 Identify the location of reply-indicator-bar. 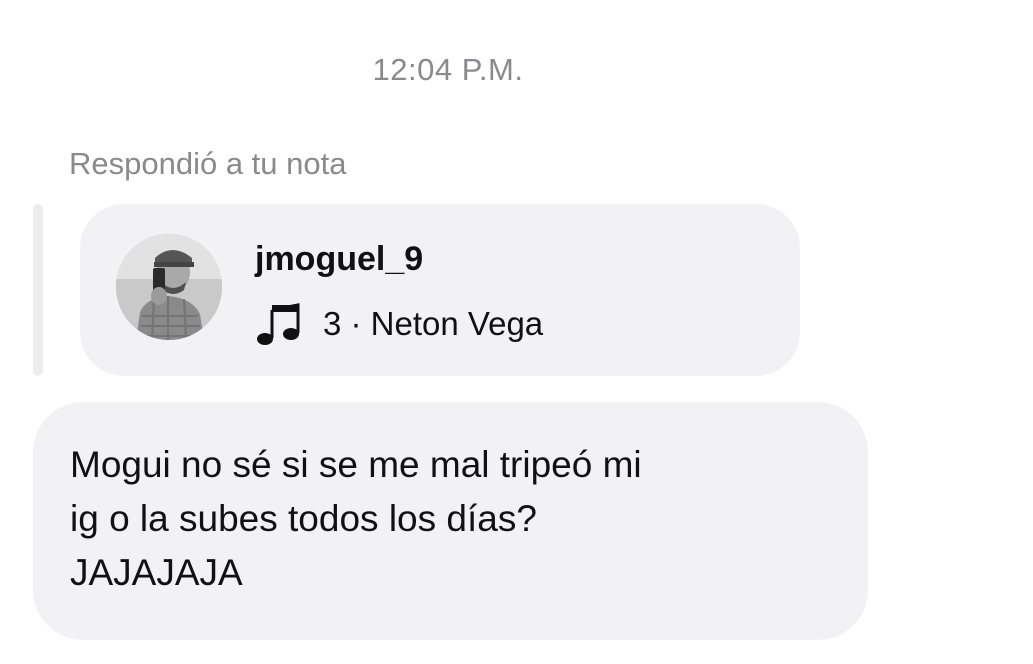
(38, 290).